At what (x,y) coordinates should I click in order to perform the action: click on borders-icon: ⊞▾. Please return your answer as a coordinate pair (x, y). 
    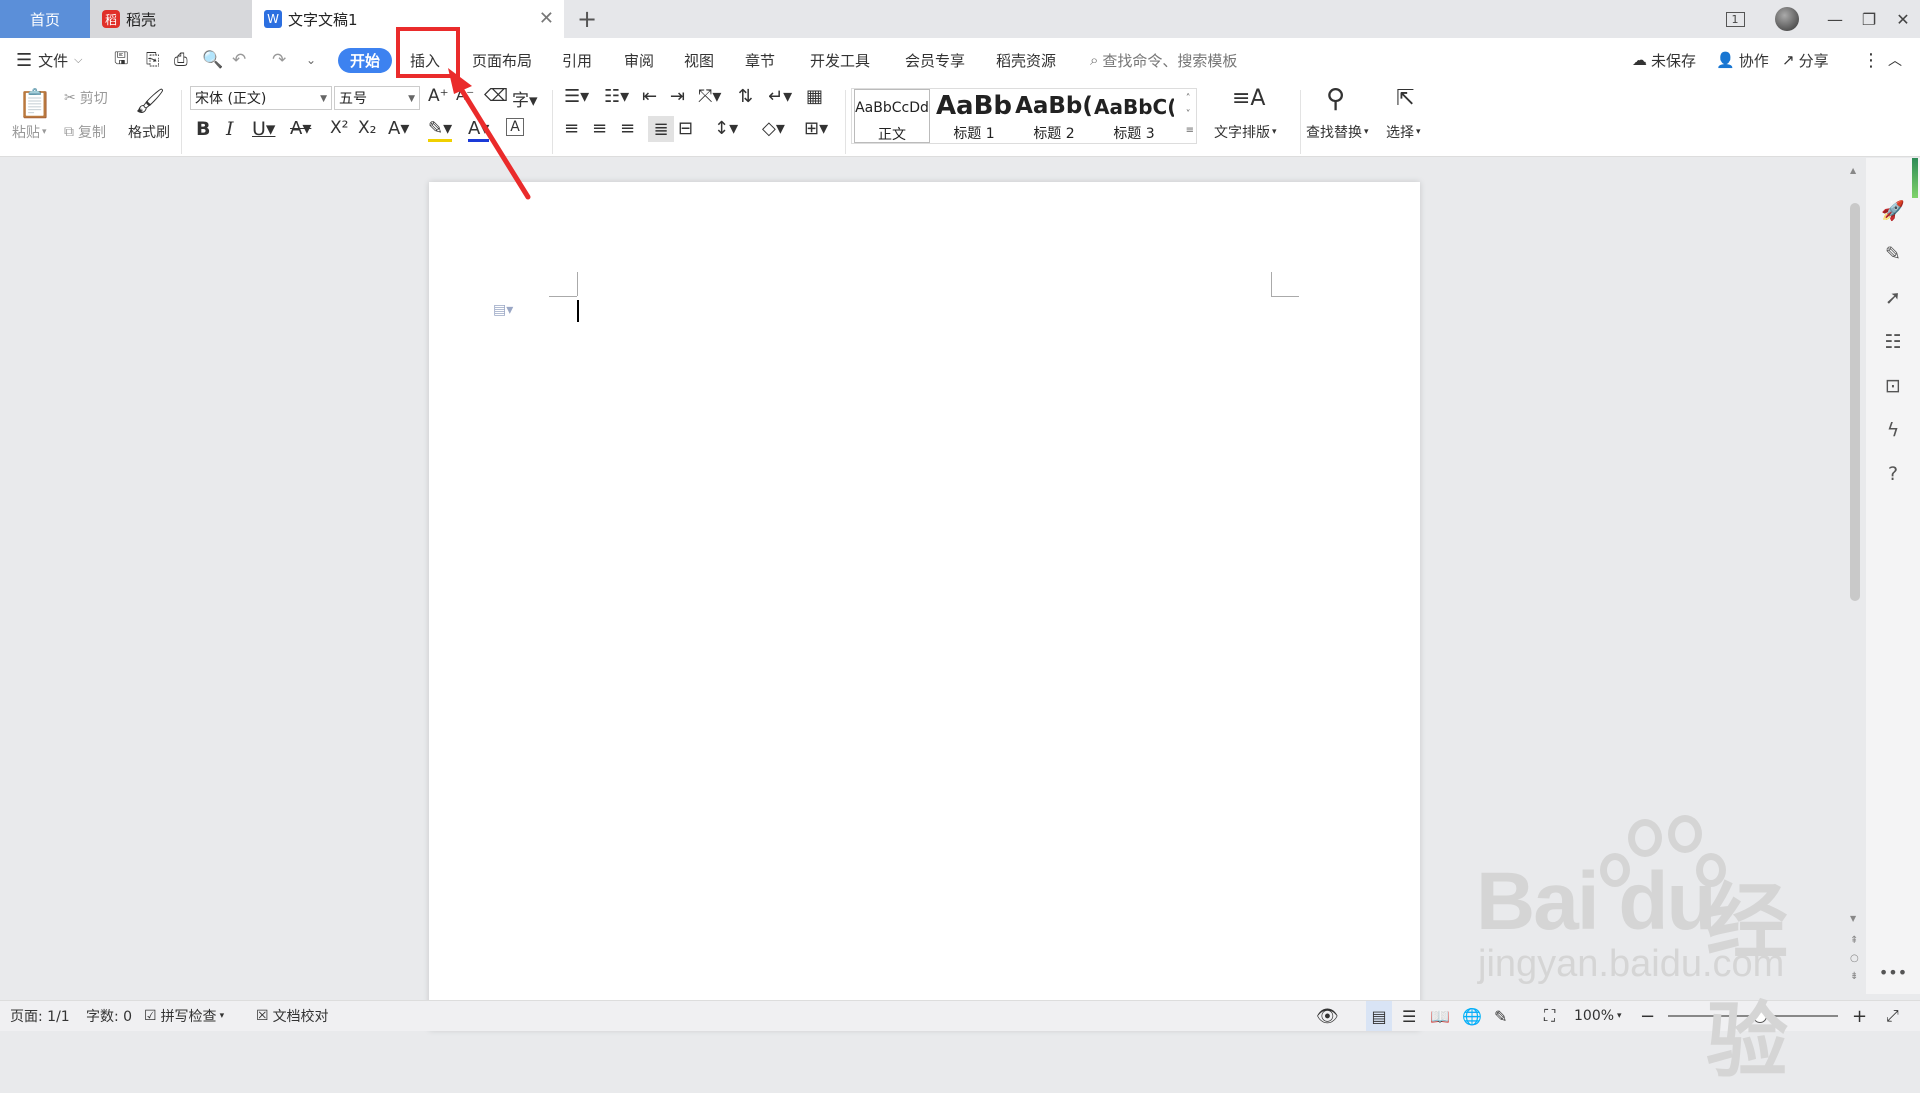
    Looking at the image, I should click on (816, 128).